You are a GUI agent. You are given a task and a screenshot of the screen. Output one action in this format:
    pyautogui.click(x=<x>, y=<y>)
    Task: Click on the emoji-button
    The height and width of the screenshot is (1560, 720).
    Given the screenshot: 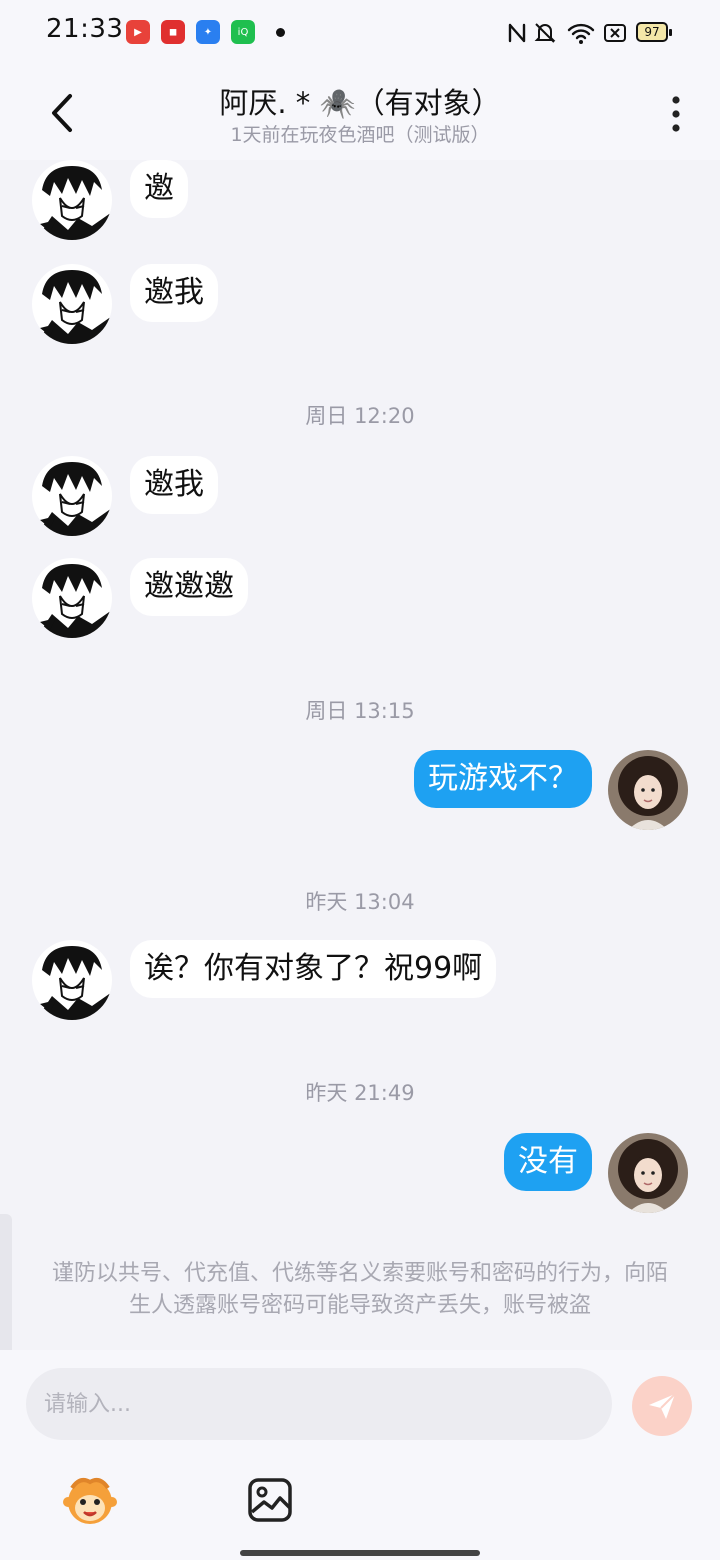 What is the action you would take?
    pyautogui.click(x=90, y=1500)
    